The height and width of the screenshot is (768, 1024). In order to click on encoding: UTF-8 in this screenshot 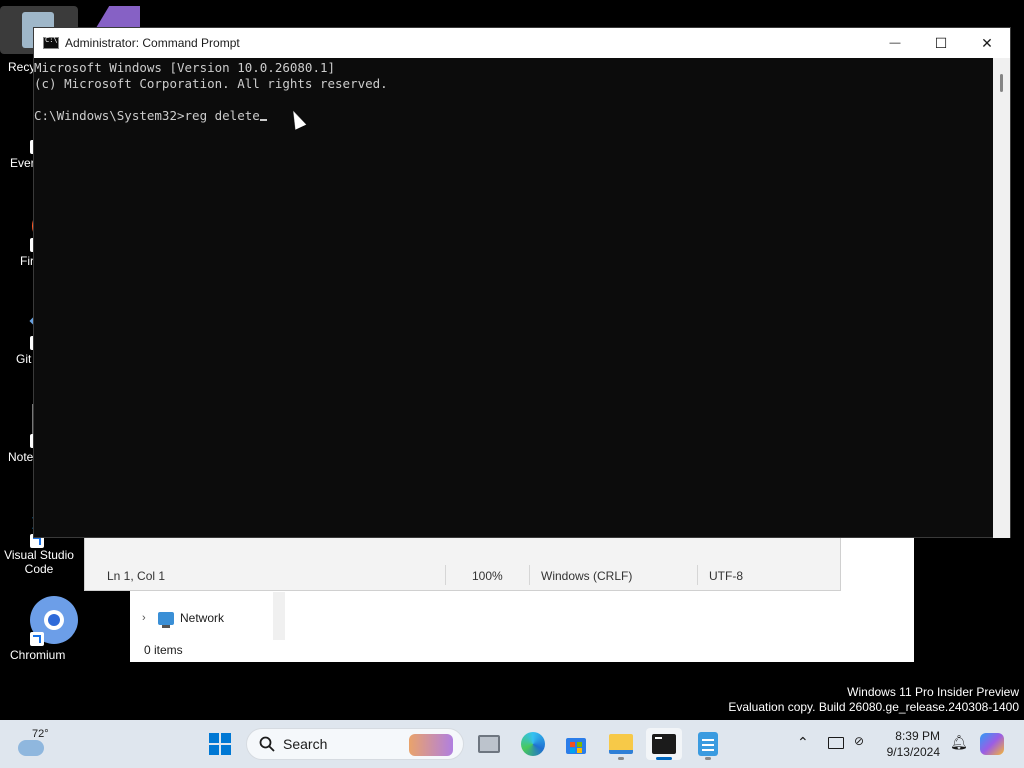, I will do `click(726, 576)`.